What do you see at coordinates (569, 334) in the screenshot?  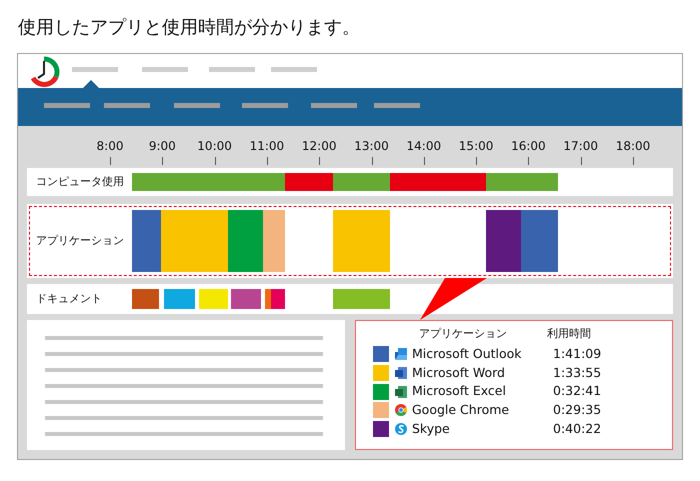 I see `column-header: 利用時間` at bounding box center [569, 334].